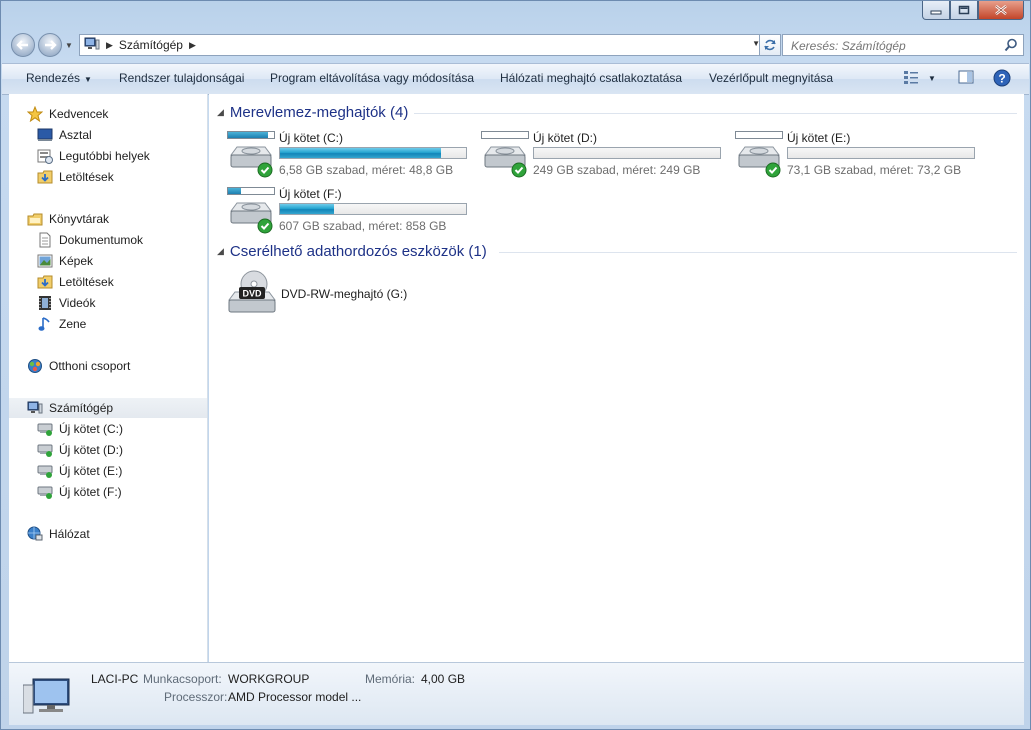 The width and height of the screenshot is (1031, 730). What do you see at coordinates (181, 78) in the screenshot?
I see `system-properties-button: Rendszer tulajdonságai` at bounding box center [181, 78].